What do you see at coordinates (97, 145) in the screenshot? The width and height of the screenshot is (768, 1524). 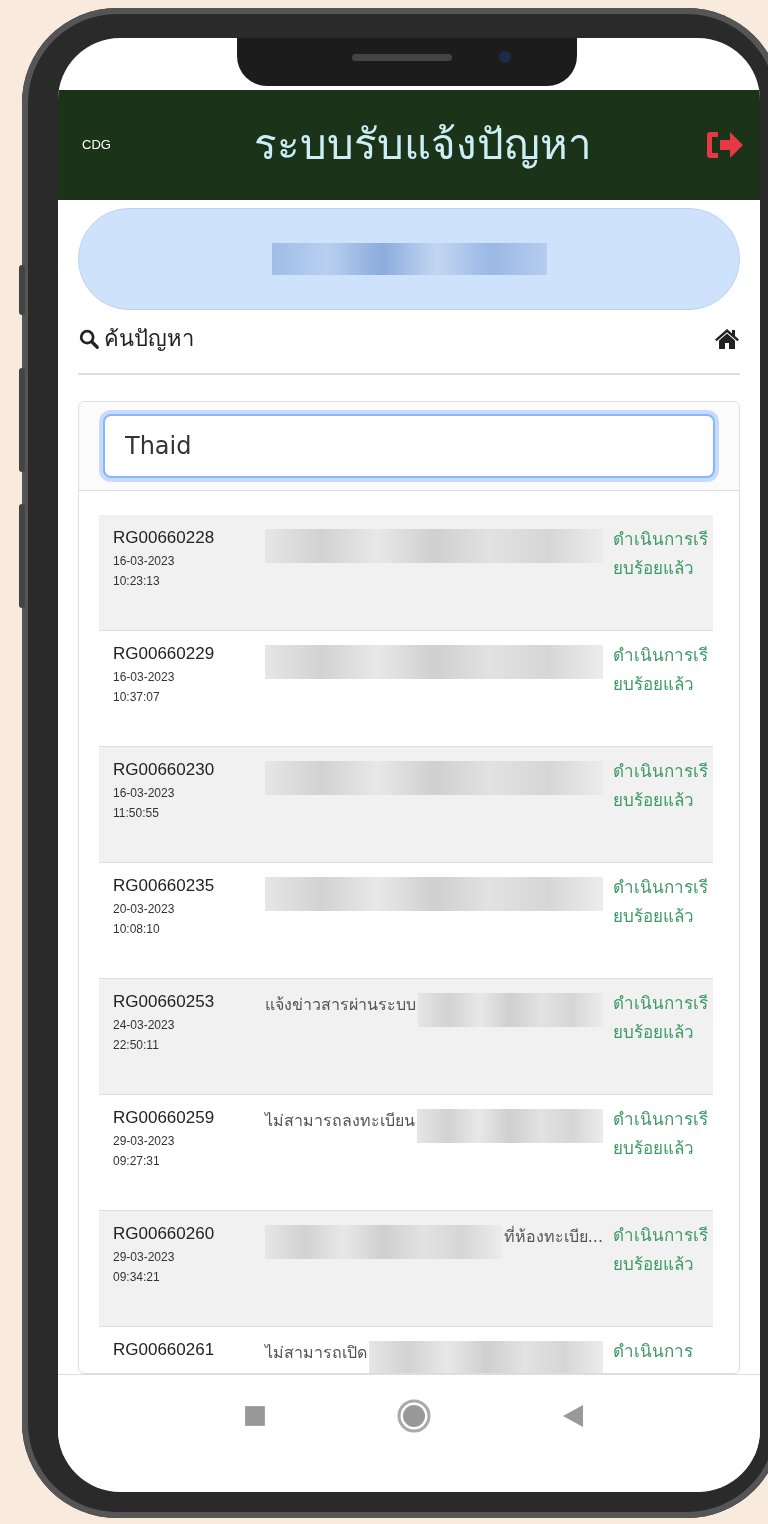 I see `logo: CDG` at bounding box center [97, 145].